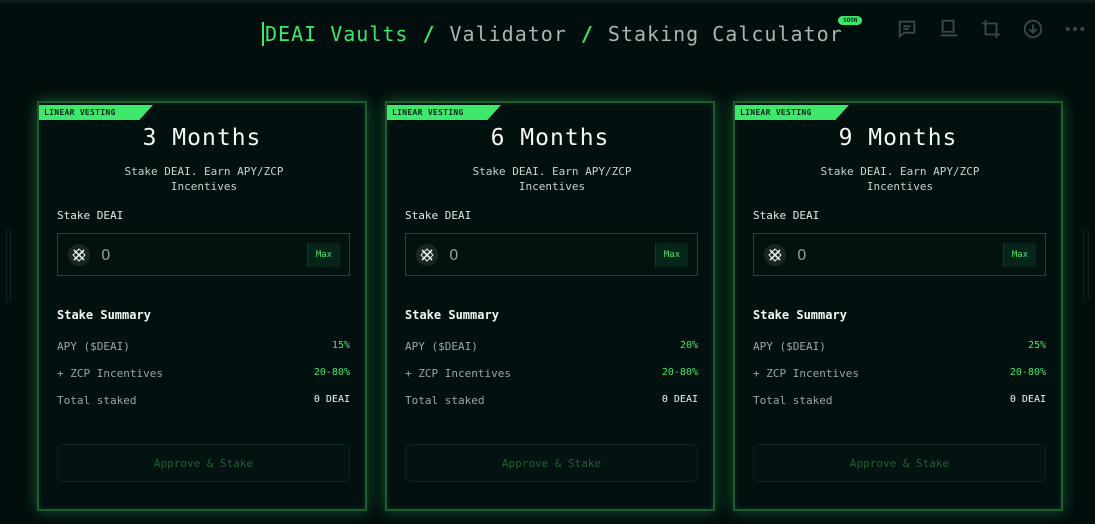 The image size is (1095, 524). I want to click on card-title: 9 Months, so click(898, 138).